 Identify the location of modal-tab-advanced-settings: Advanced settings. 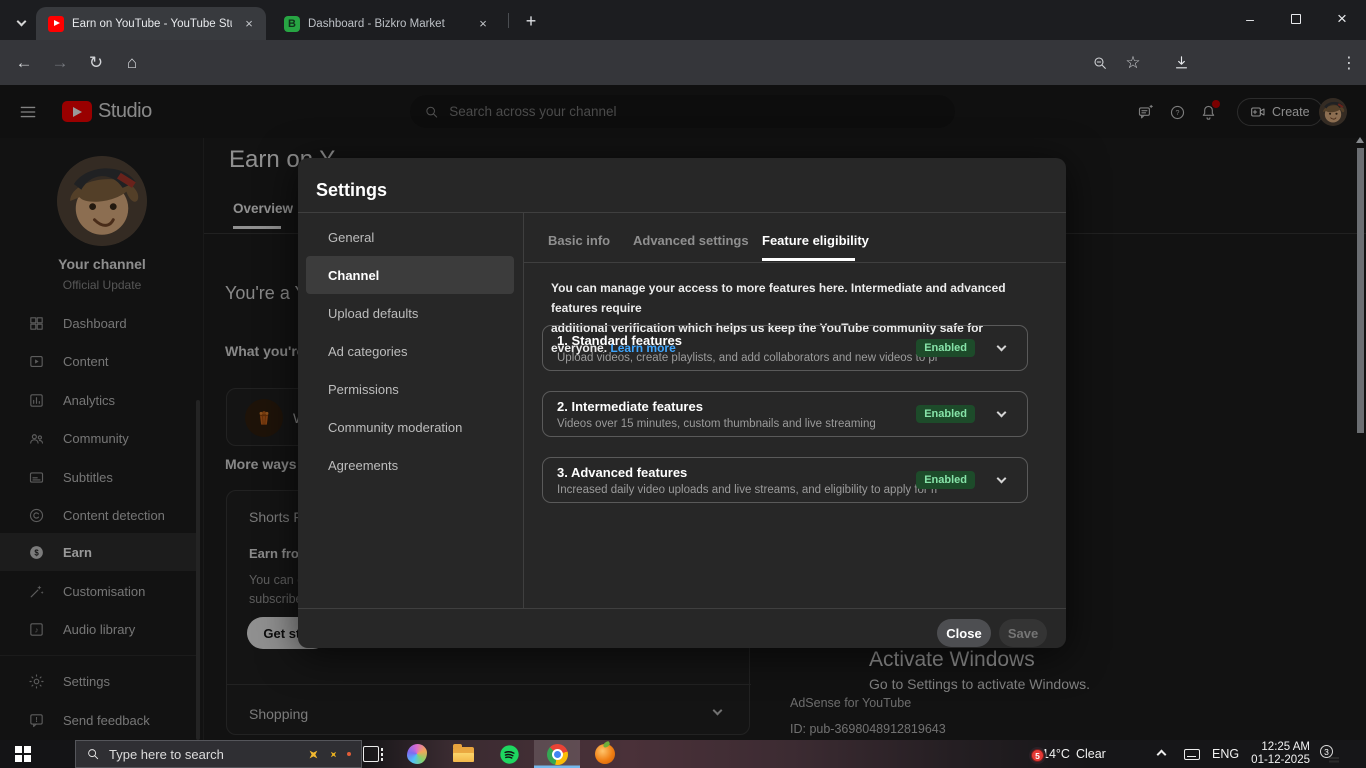
(691, 240).